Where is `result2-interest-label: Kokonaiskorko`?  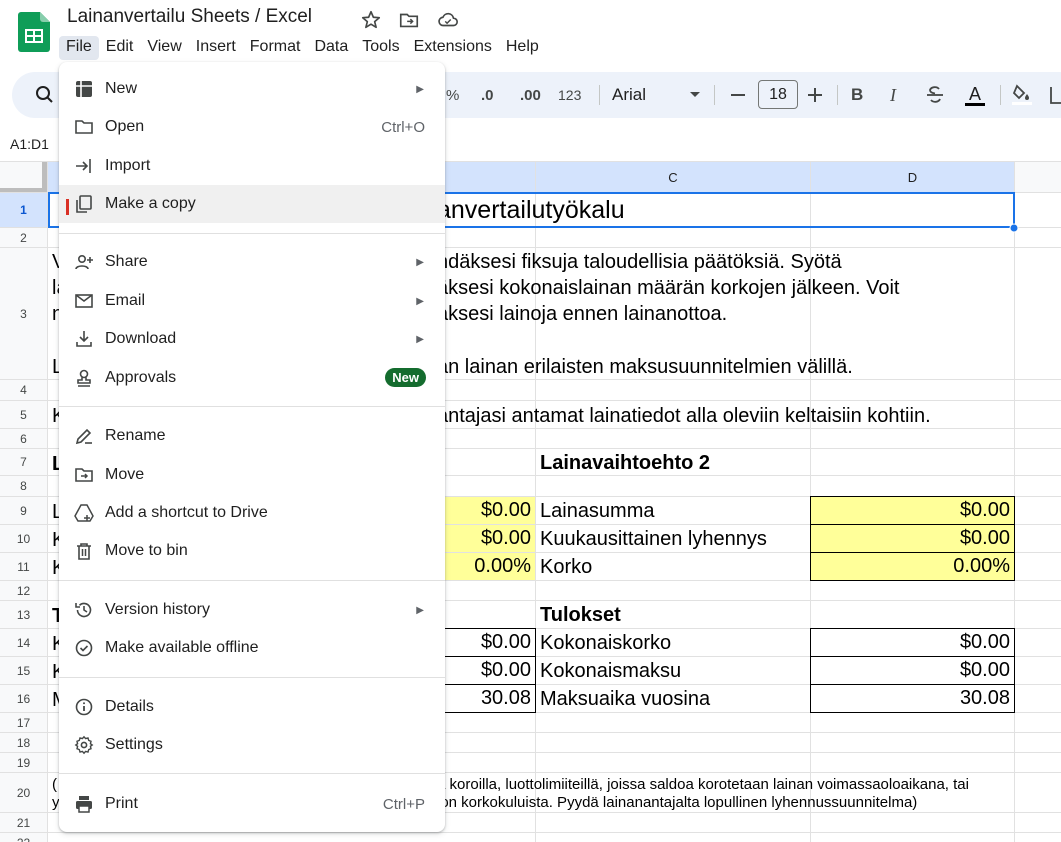
result2-interest-label: Kokonaiskorko is located at coordinates (605, 643).